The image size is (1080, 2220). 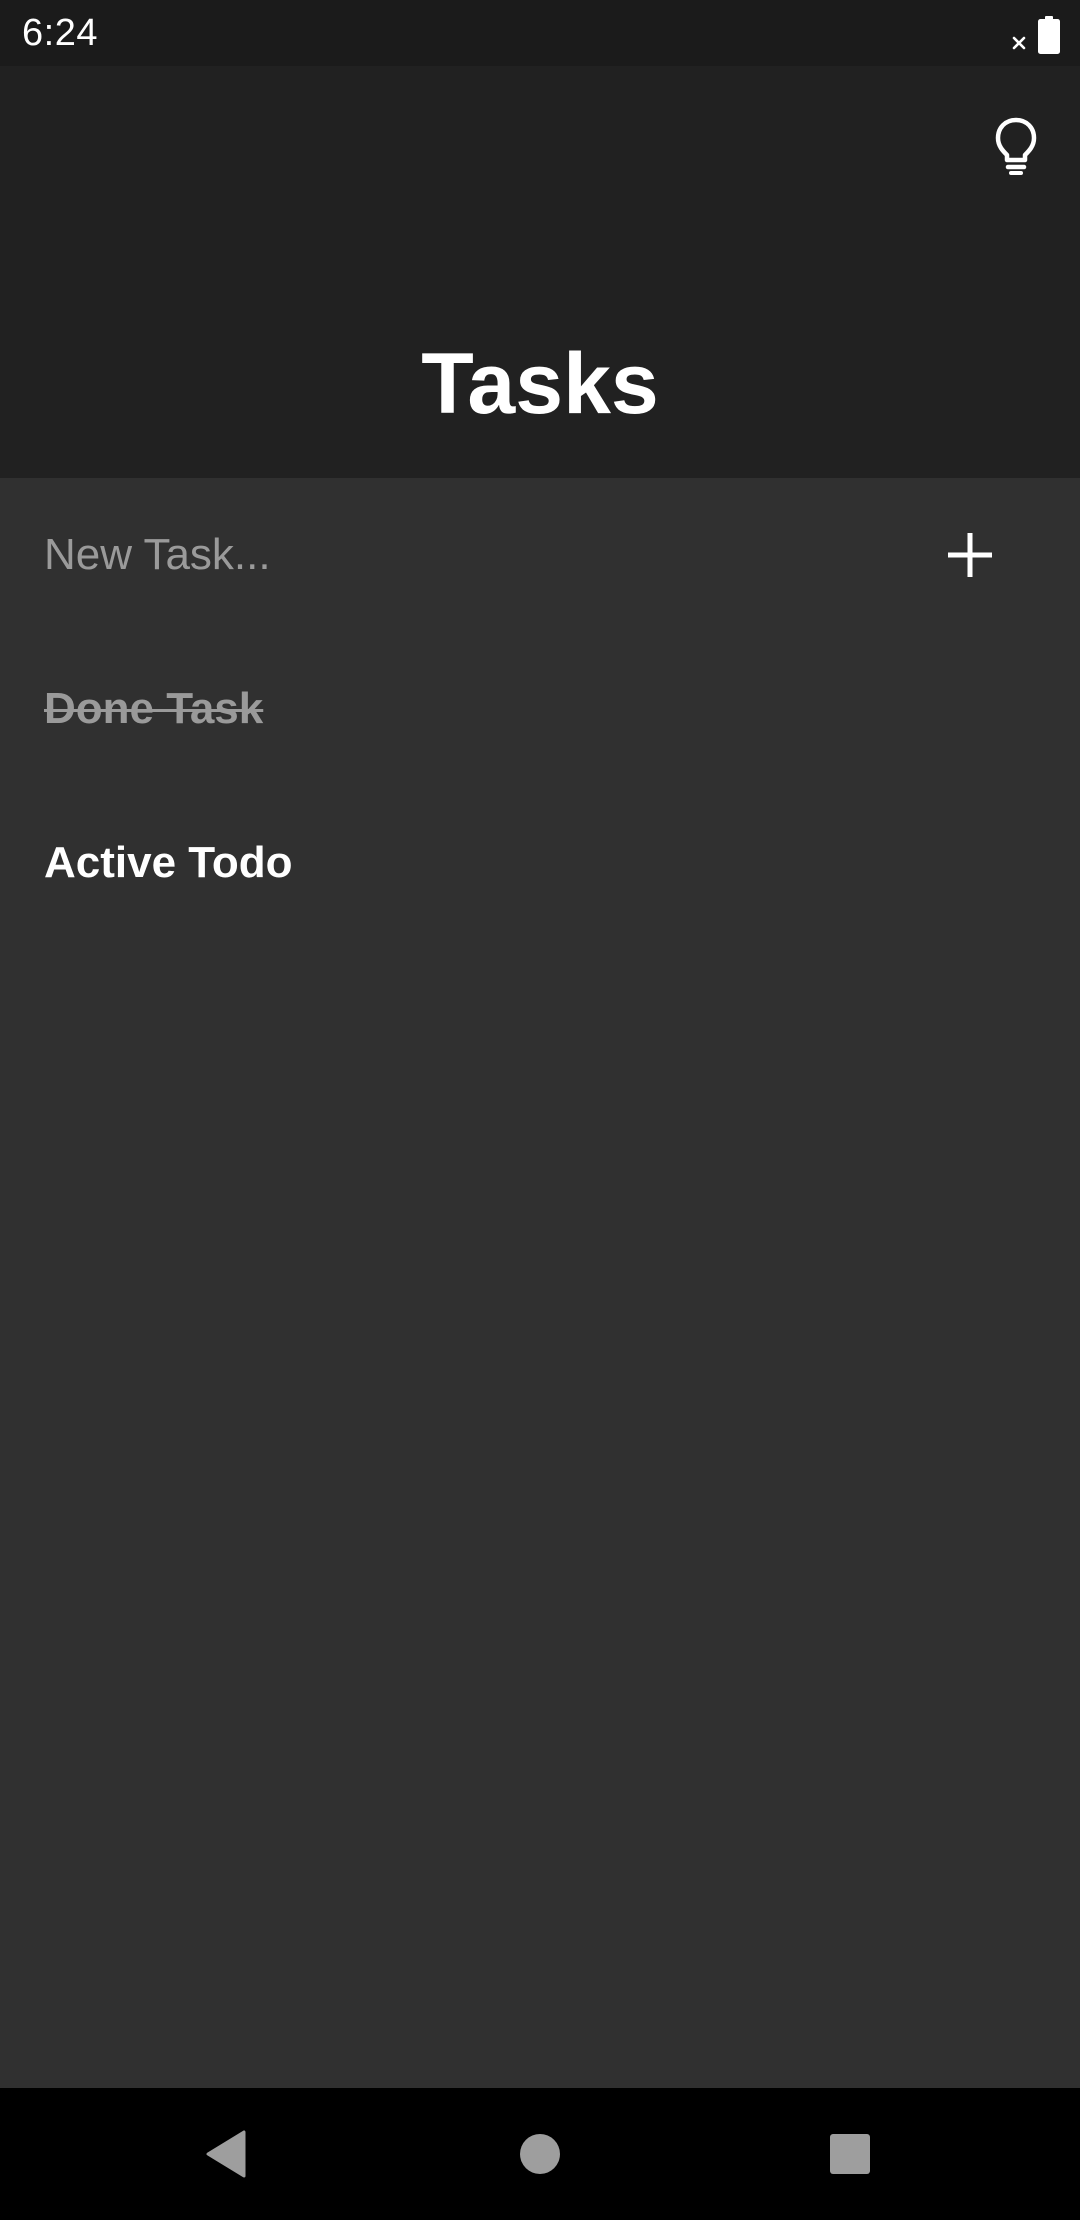 I want to click on navigation-bar, so click(x=540, y=2154).